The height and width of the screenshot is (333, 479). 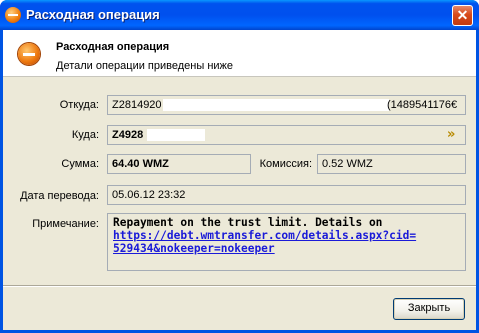 What do you see at coordinates (93, 14) in the screenshot?
I see `window-title: Расходная операция` at bounding box center [93, 14].